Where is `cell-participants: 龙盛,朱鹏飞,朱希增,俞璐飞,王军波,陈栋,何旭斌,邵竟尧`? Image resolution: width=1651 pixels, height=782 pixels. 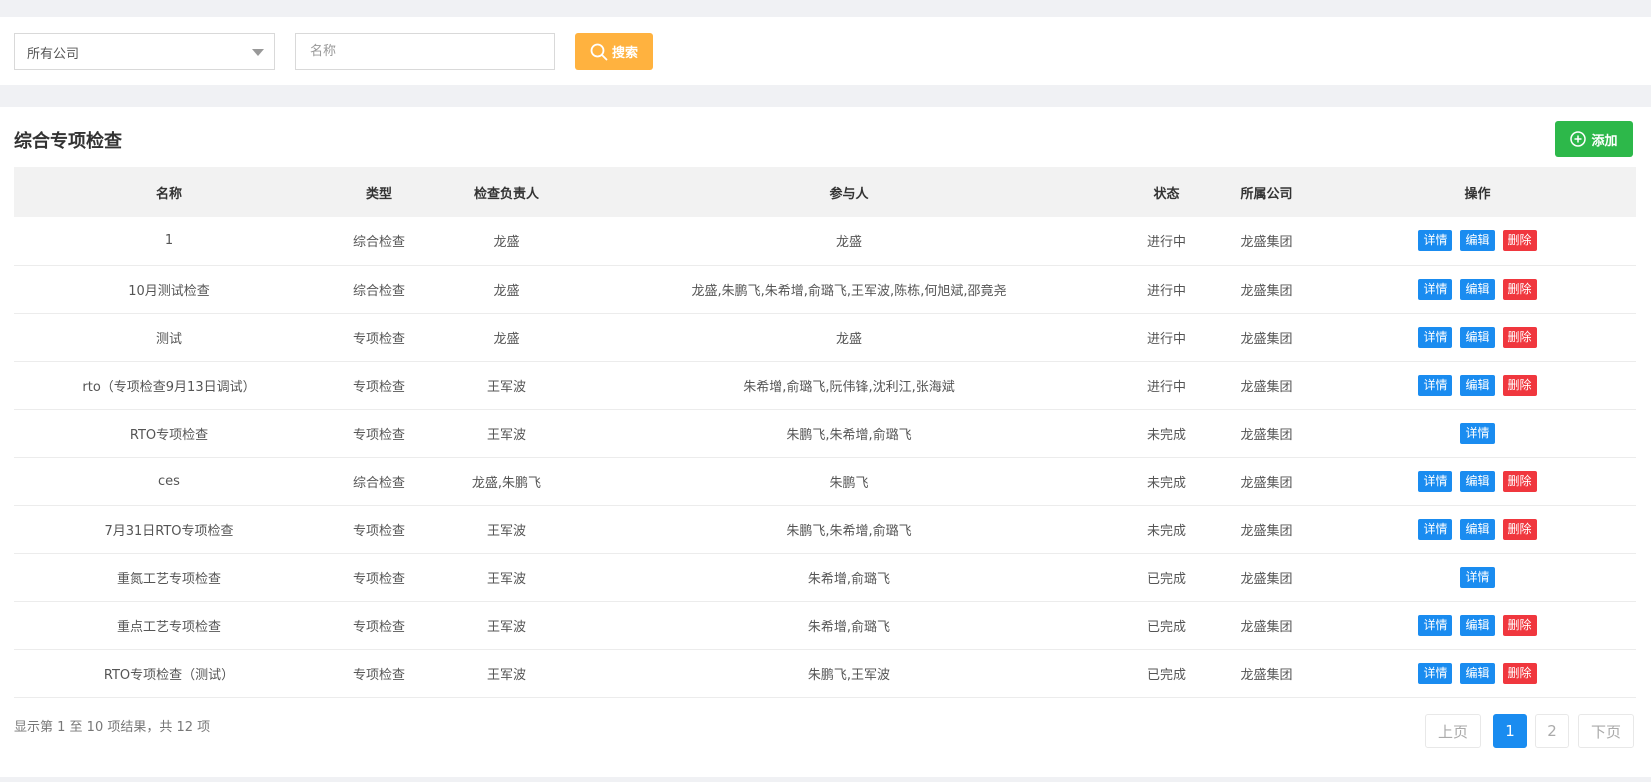
cell-participants: 龙盛,朱鹏飞,朱希增,俞璐飞,王军波,陈栋,何旭斌,邵竟尧 is located at coordinates (849, 289).